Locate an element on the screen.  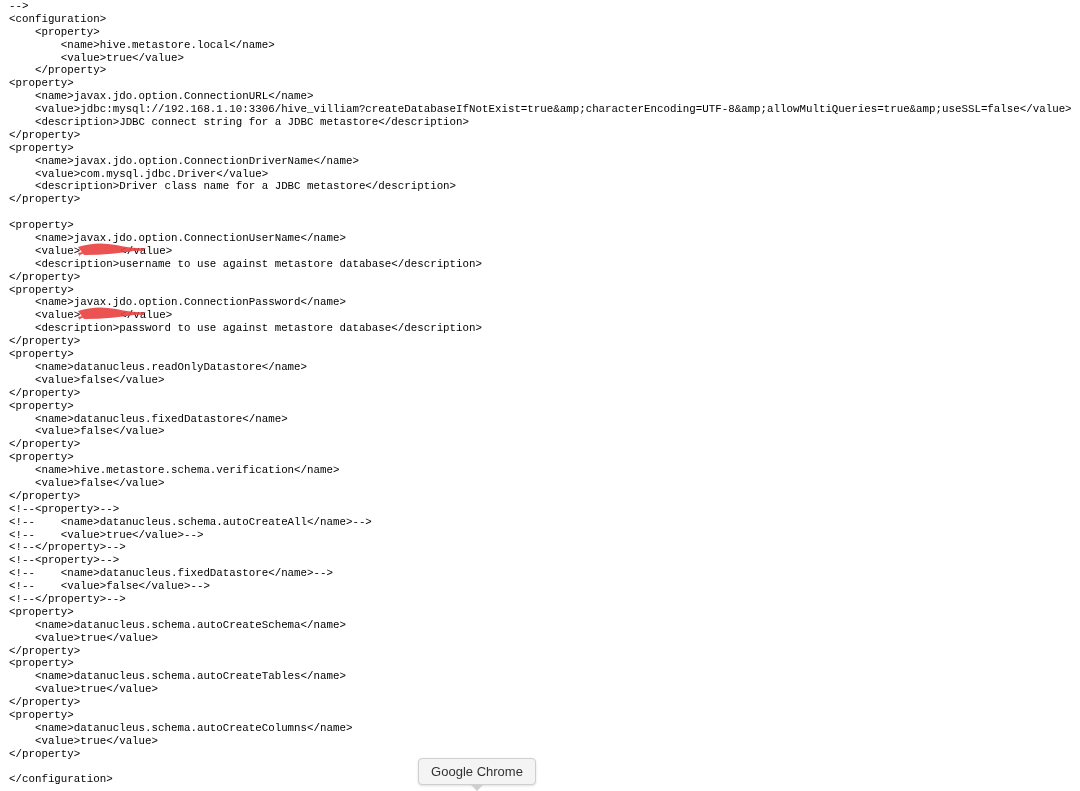
code-line: <name>datanucleus.schema.autoCreateSchema</name> is located at coordinates (189, 624).